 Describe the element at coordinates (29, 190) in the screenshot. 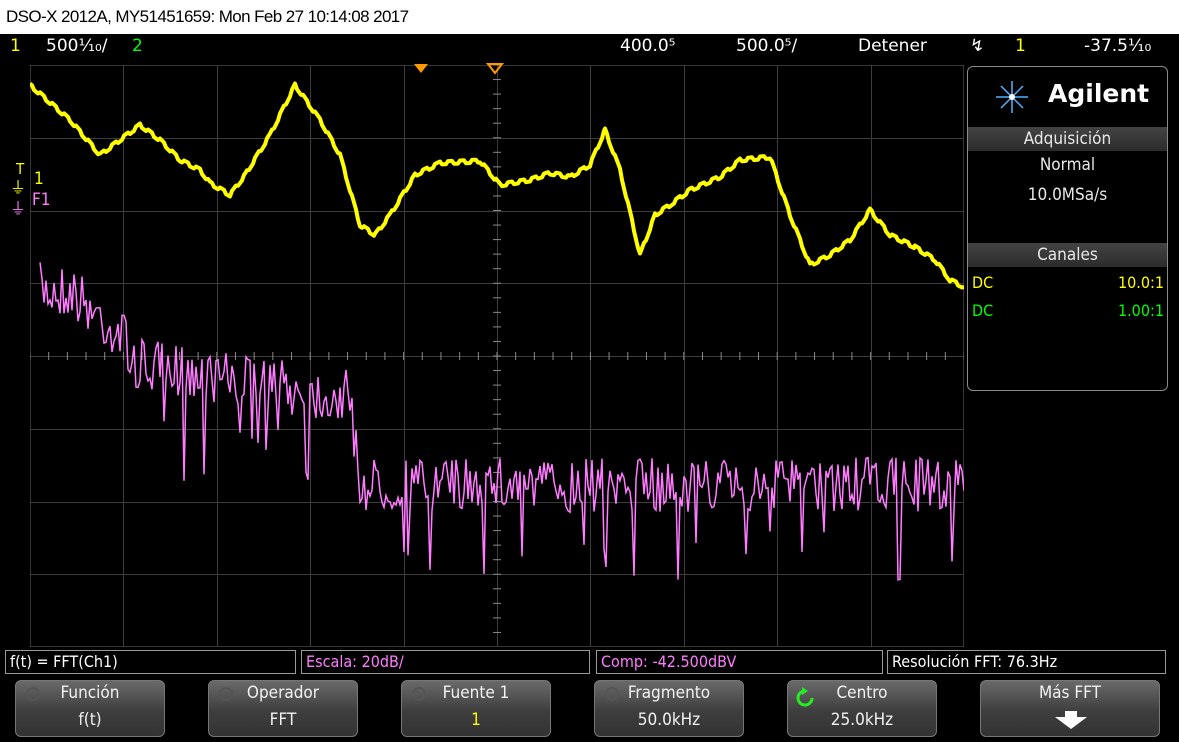

I see `left-markers: T 1 ⏚ F1 ⏚` at that location.